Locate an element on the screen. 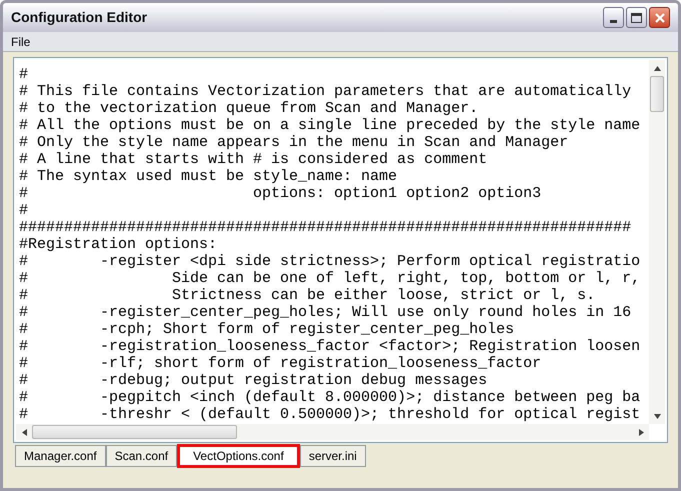 This screenshot has width=681, height=491. code-line: # -register <dpi side strictness>; Perform optical registratio is located at coordinates (329, 261).